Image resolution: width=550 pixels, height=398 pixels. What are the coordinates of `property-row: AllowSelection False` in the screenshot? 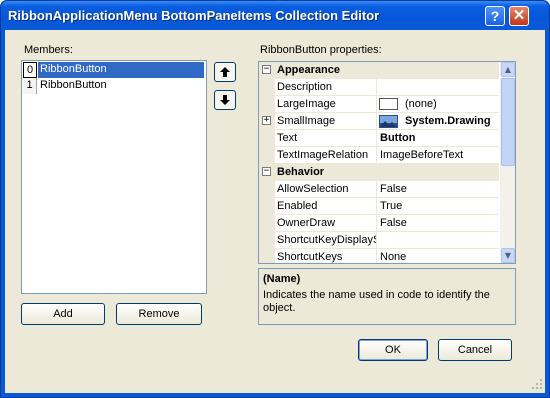 It's located at (379, 189).